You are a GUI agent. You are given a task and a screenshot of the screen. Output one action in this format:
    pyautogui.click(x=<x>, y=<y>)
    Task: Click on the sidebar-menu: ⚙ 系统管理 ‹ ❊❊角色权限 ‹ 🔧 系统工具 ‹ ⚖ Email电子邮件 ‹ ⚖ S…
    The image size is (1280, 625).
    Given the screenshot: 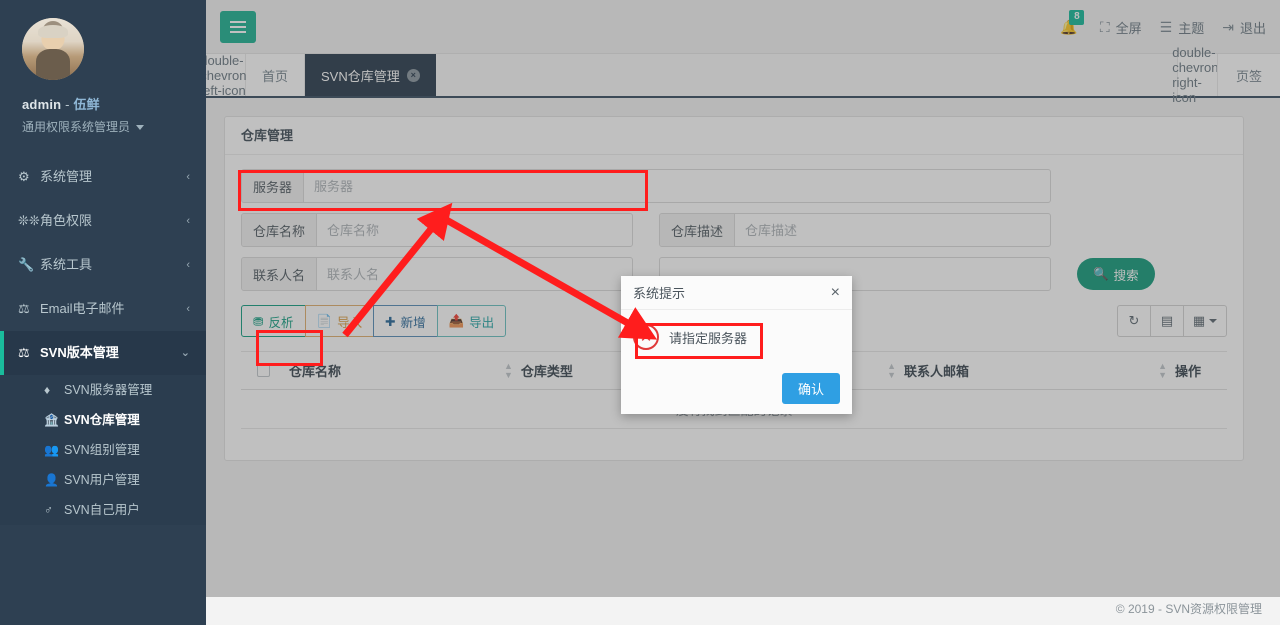 What is the action you would take?
    pyautogui.click(x=103, y=265)
    